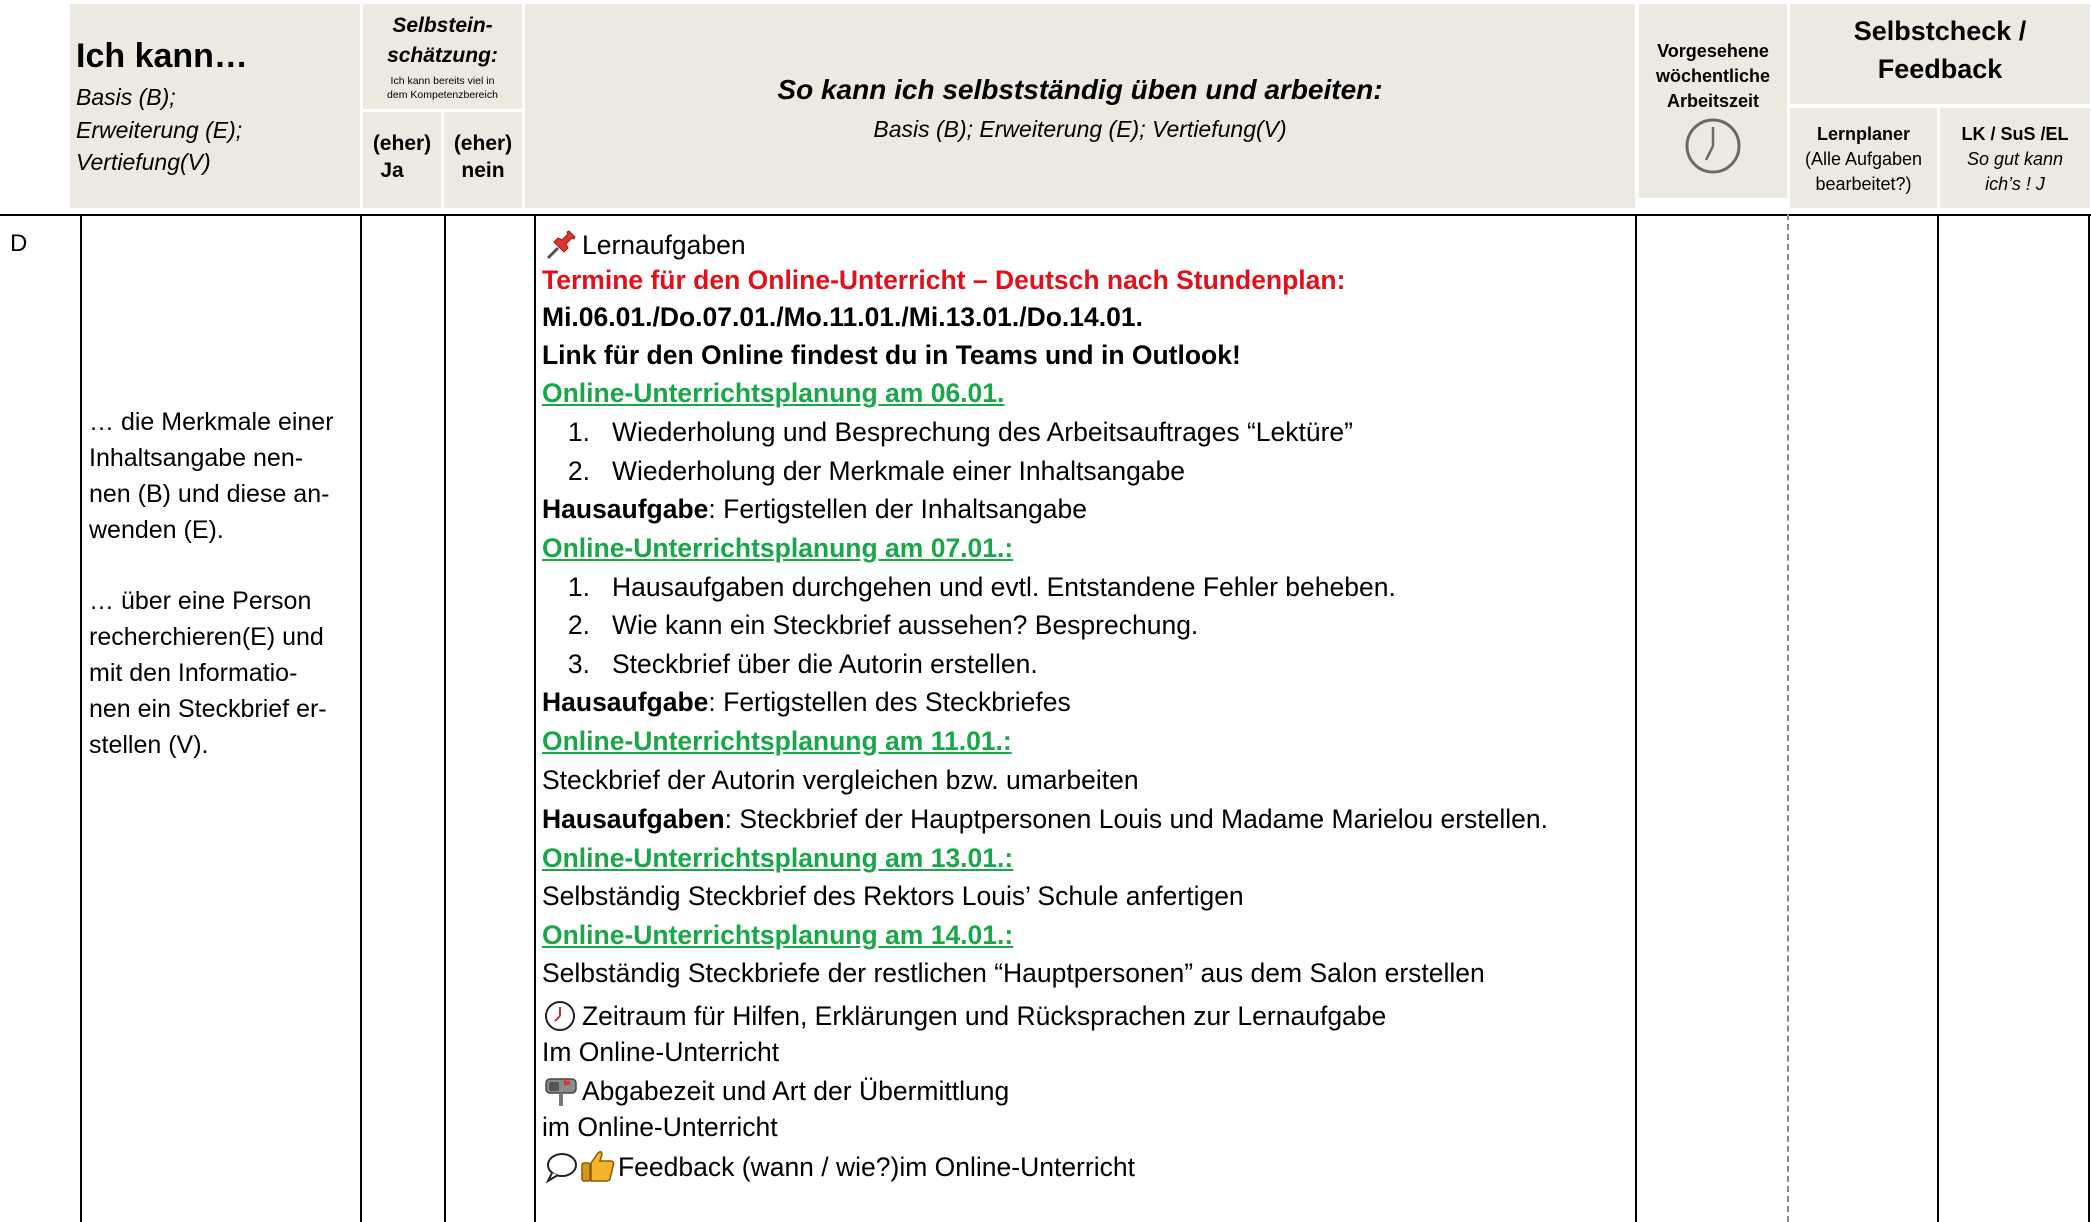  What do you see at coordinates (777, 548) in the screenshot?
I see `plan-heading-0701: Online-Unterrichtsplanung am 07.01.:` at bounding box center [777, 548].